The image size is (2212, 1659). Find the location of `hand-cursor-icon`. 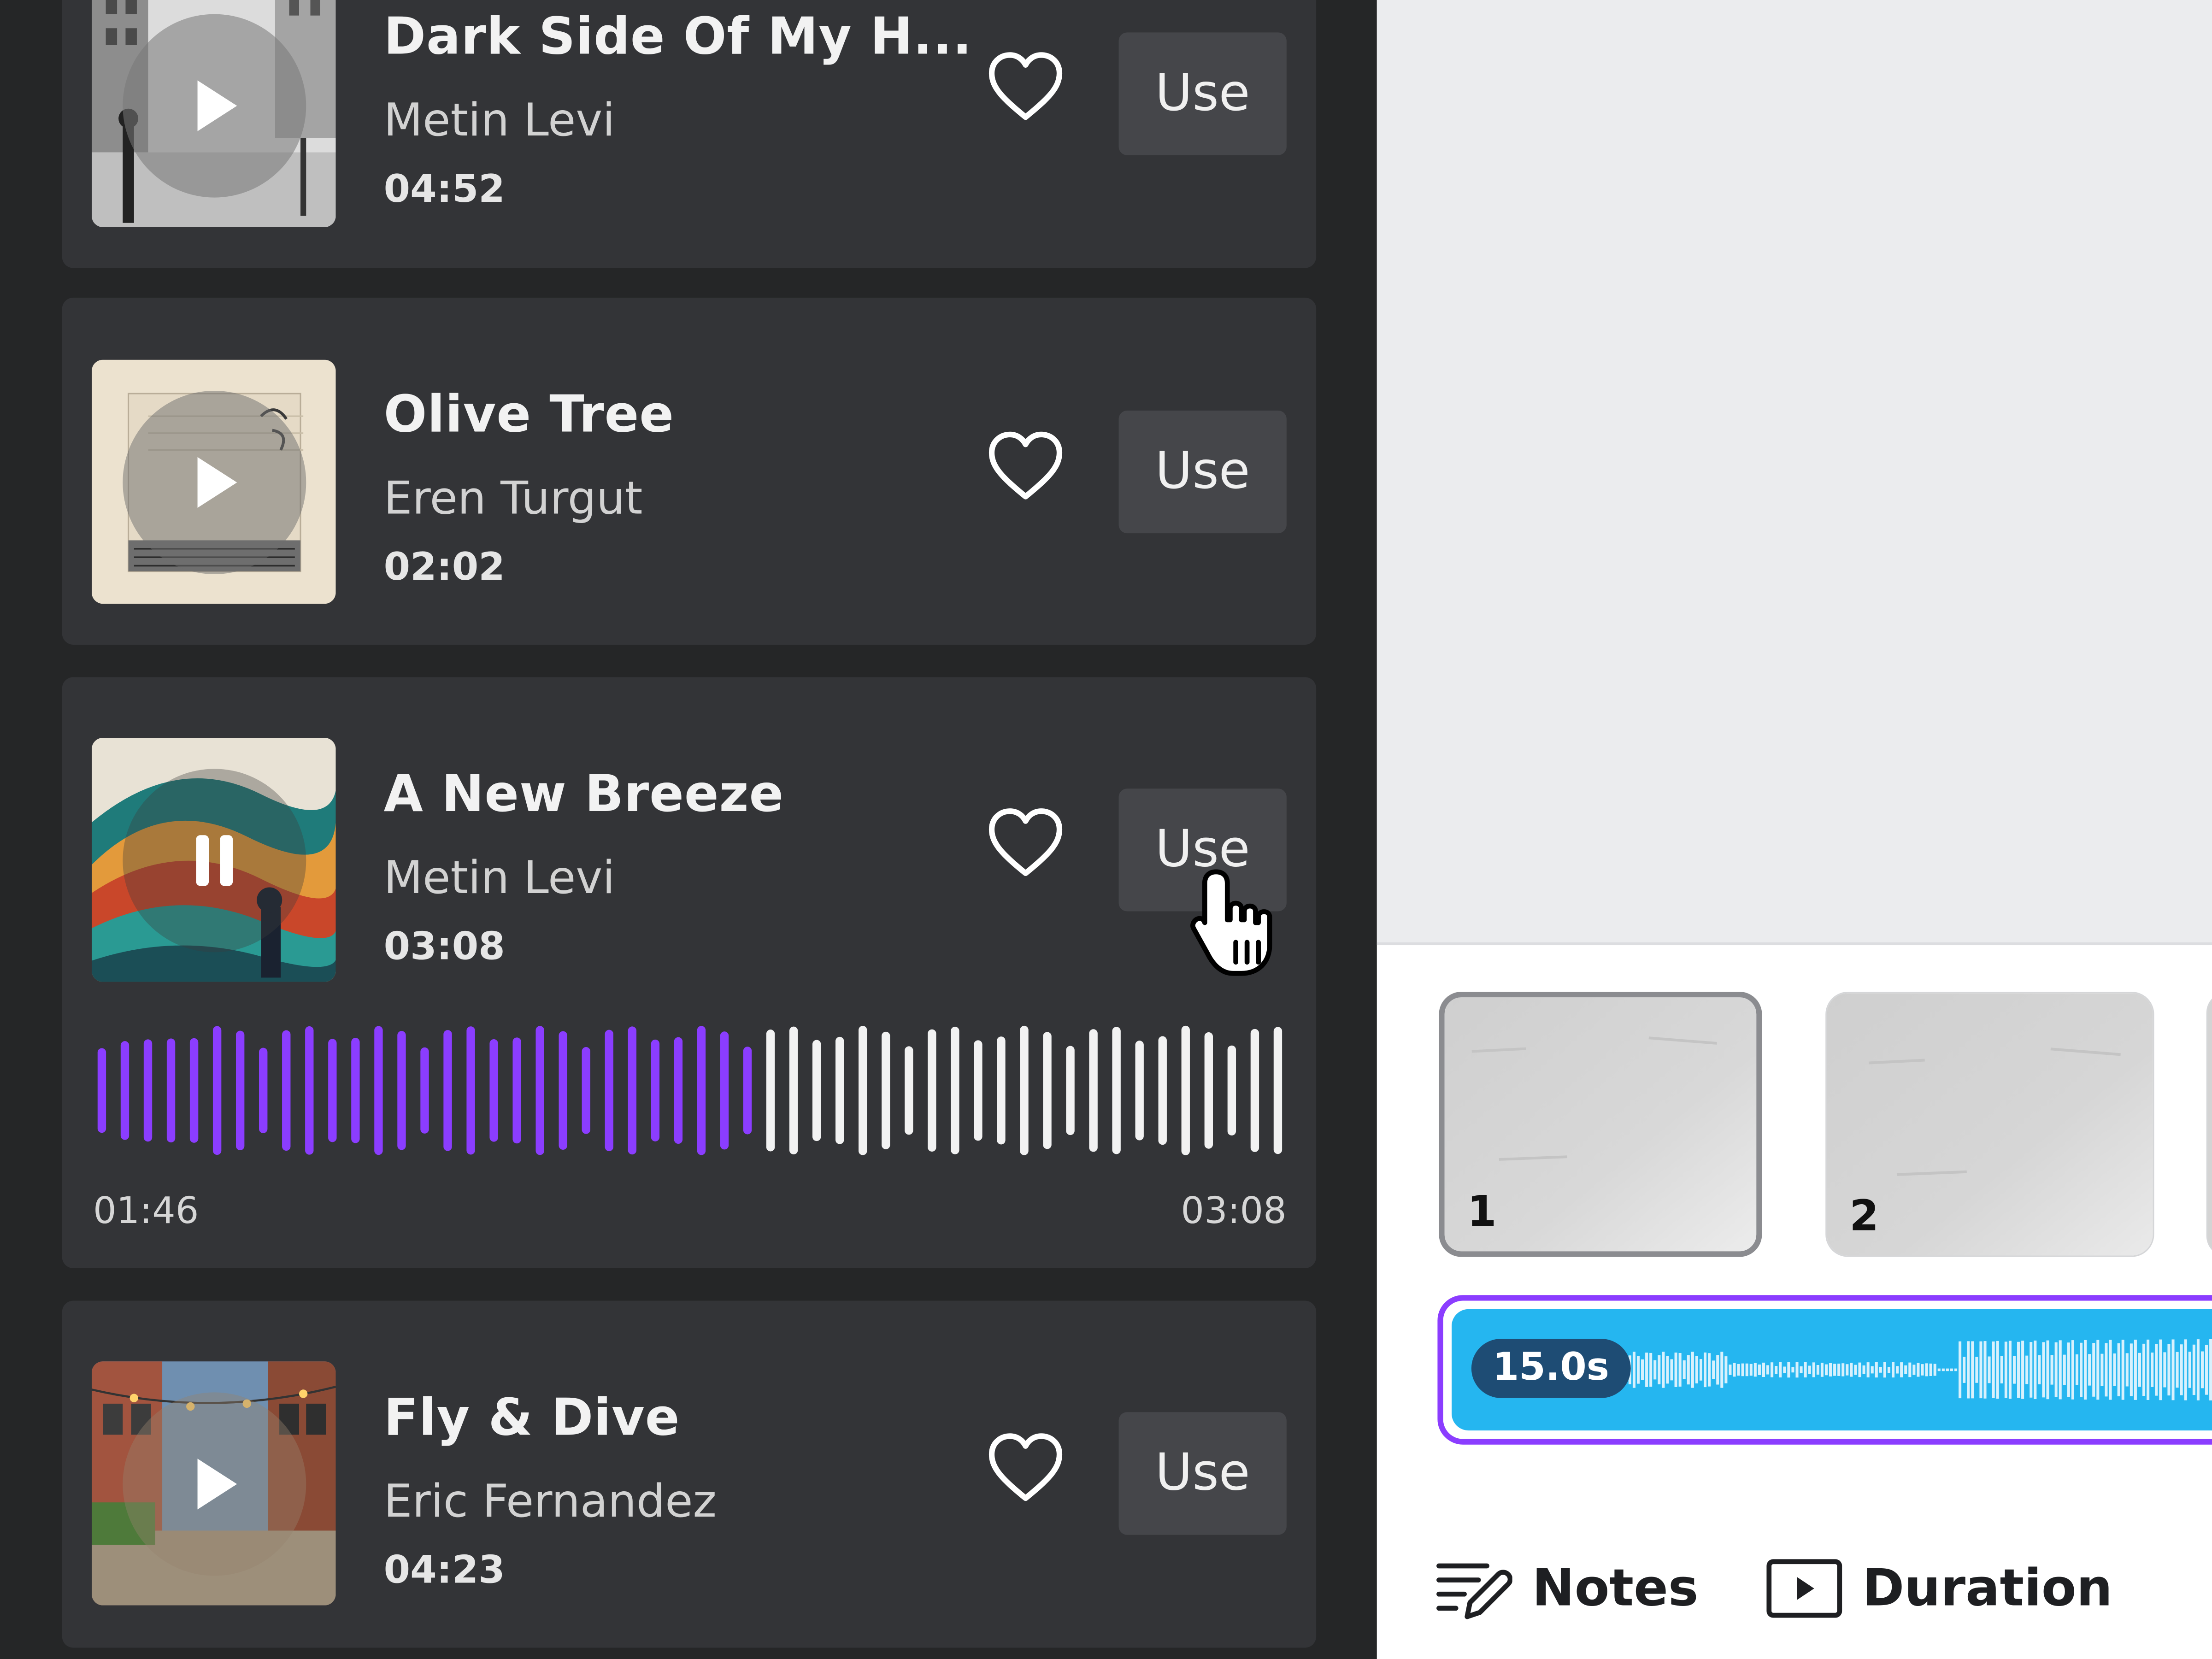

hand-cursor-icon is located at coordinates (1231, 922).